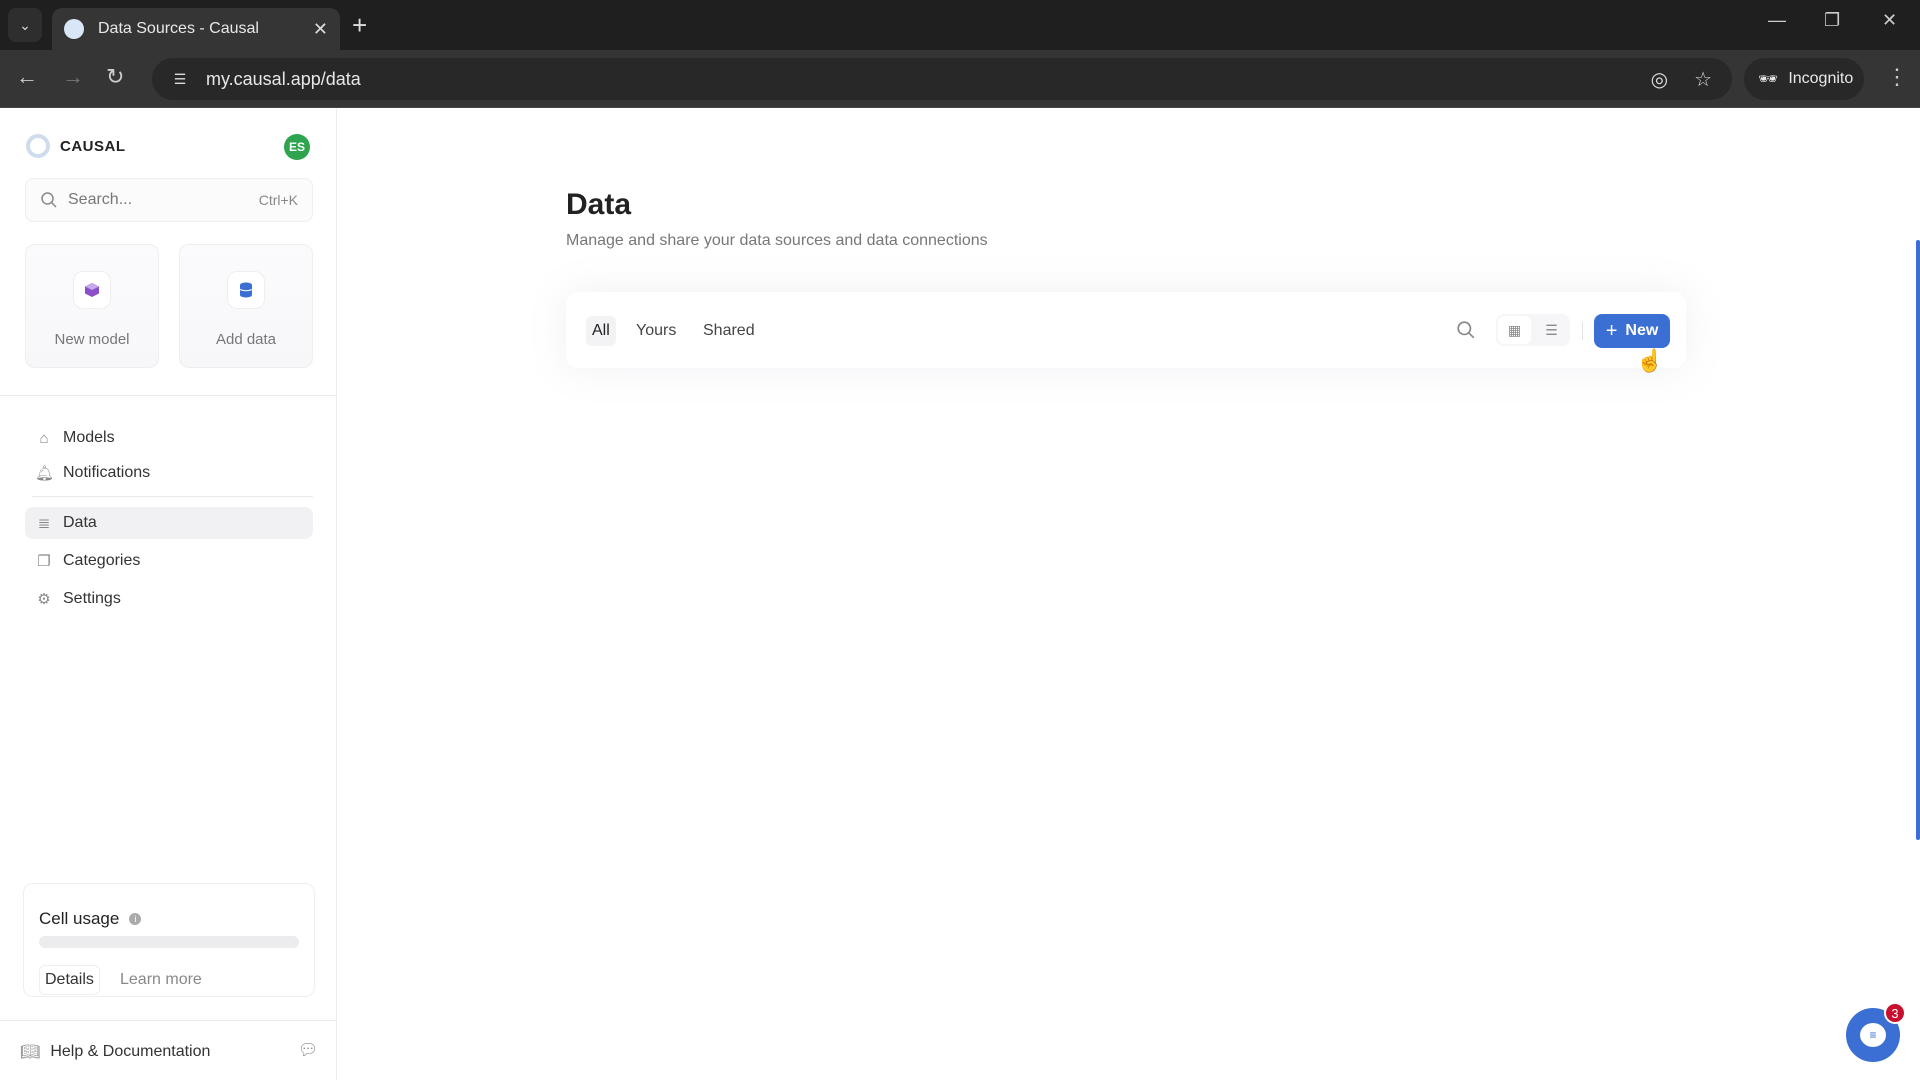  Describe the element at coordinates (656, 331) in the screenshot. I see `tab-yours: Yours` at that location.